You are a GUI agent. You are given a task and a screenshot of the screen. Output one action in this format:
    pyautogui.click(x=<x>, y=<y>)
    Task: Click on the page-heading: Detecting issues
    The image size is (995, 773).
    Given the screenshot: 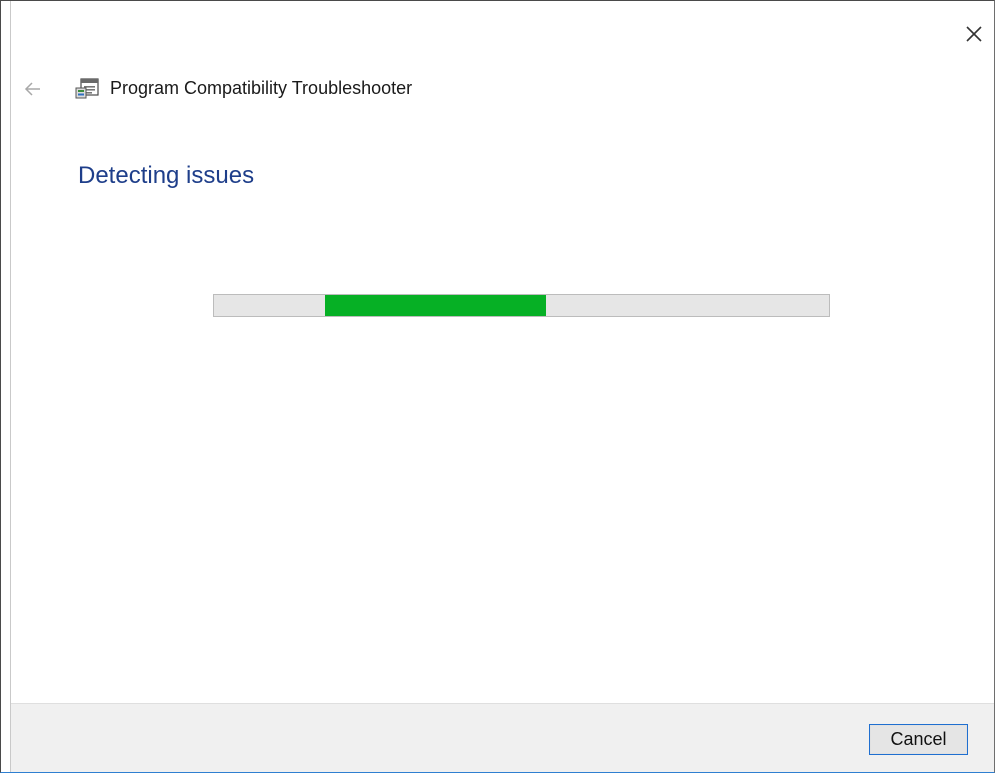 What is the action you would take?
    pyautogui.click(x=166, y=175)
    